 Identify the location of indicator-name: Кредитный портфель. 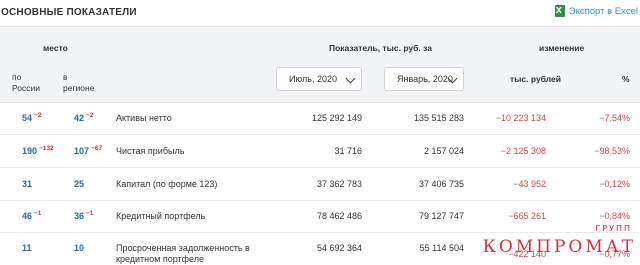
(161, 216).